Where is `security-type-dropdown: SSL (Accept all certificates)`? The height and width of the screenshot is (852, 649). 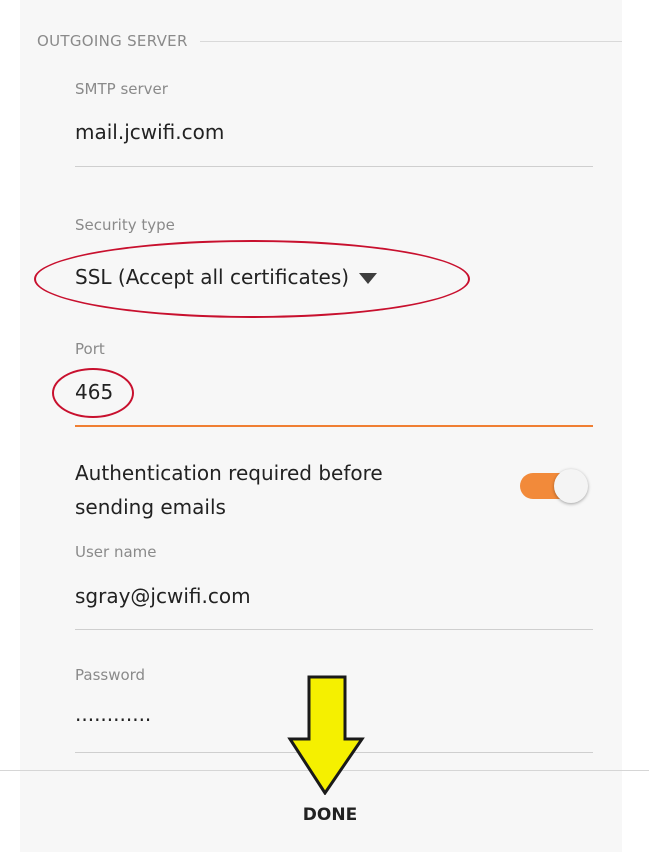 security-type-dropdown: SSL (Accept all certificates) is located at coordinates (226, 277).